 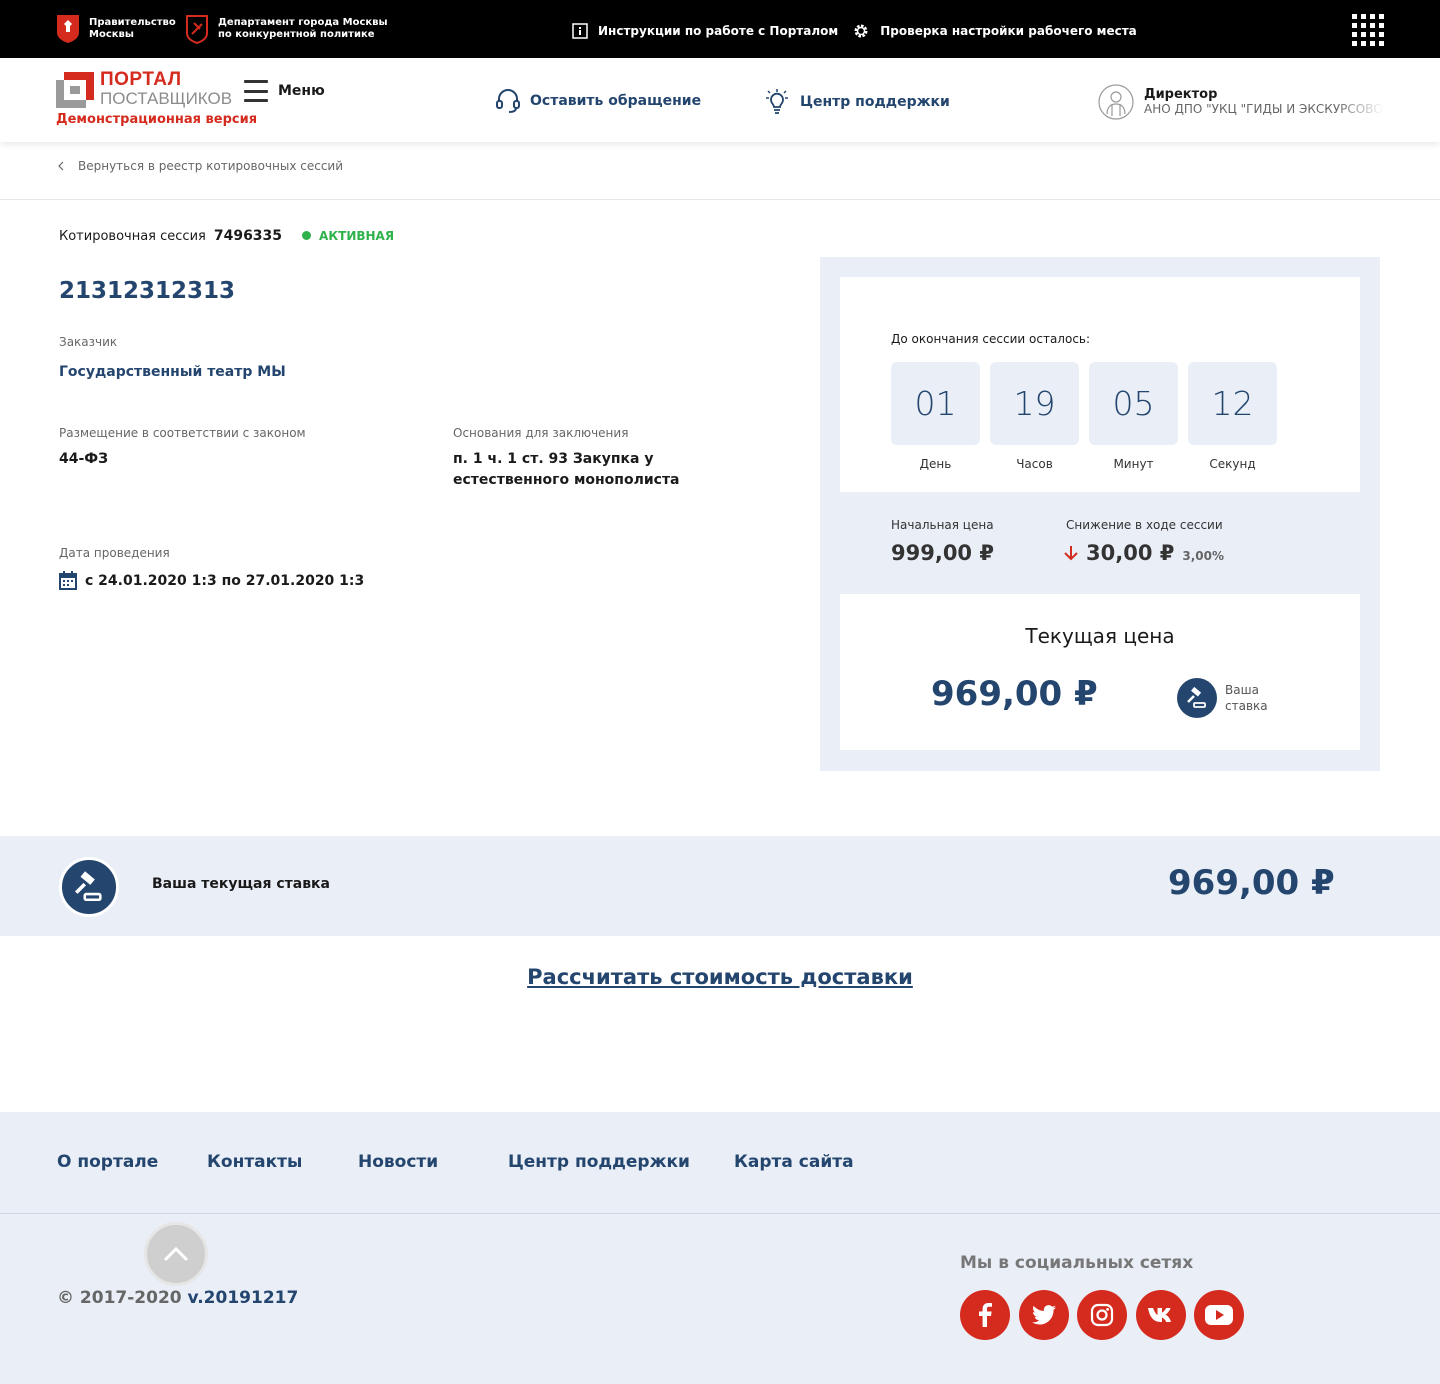 What do you see at coordinates (985, 1315) in the screenshot?
I see `facebook-icon` at bounding box center [985, 1315].